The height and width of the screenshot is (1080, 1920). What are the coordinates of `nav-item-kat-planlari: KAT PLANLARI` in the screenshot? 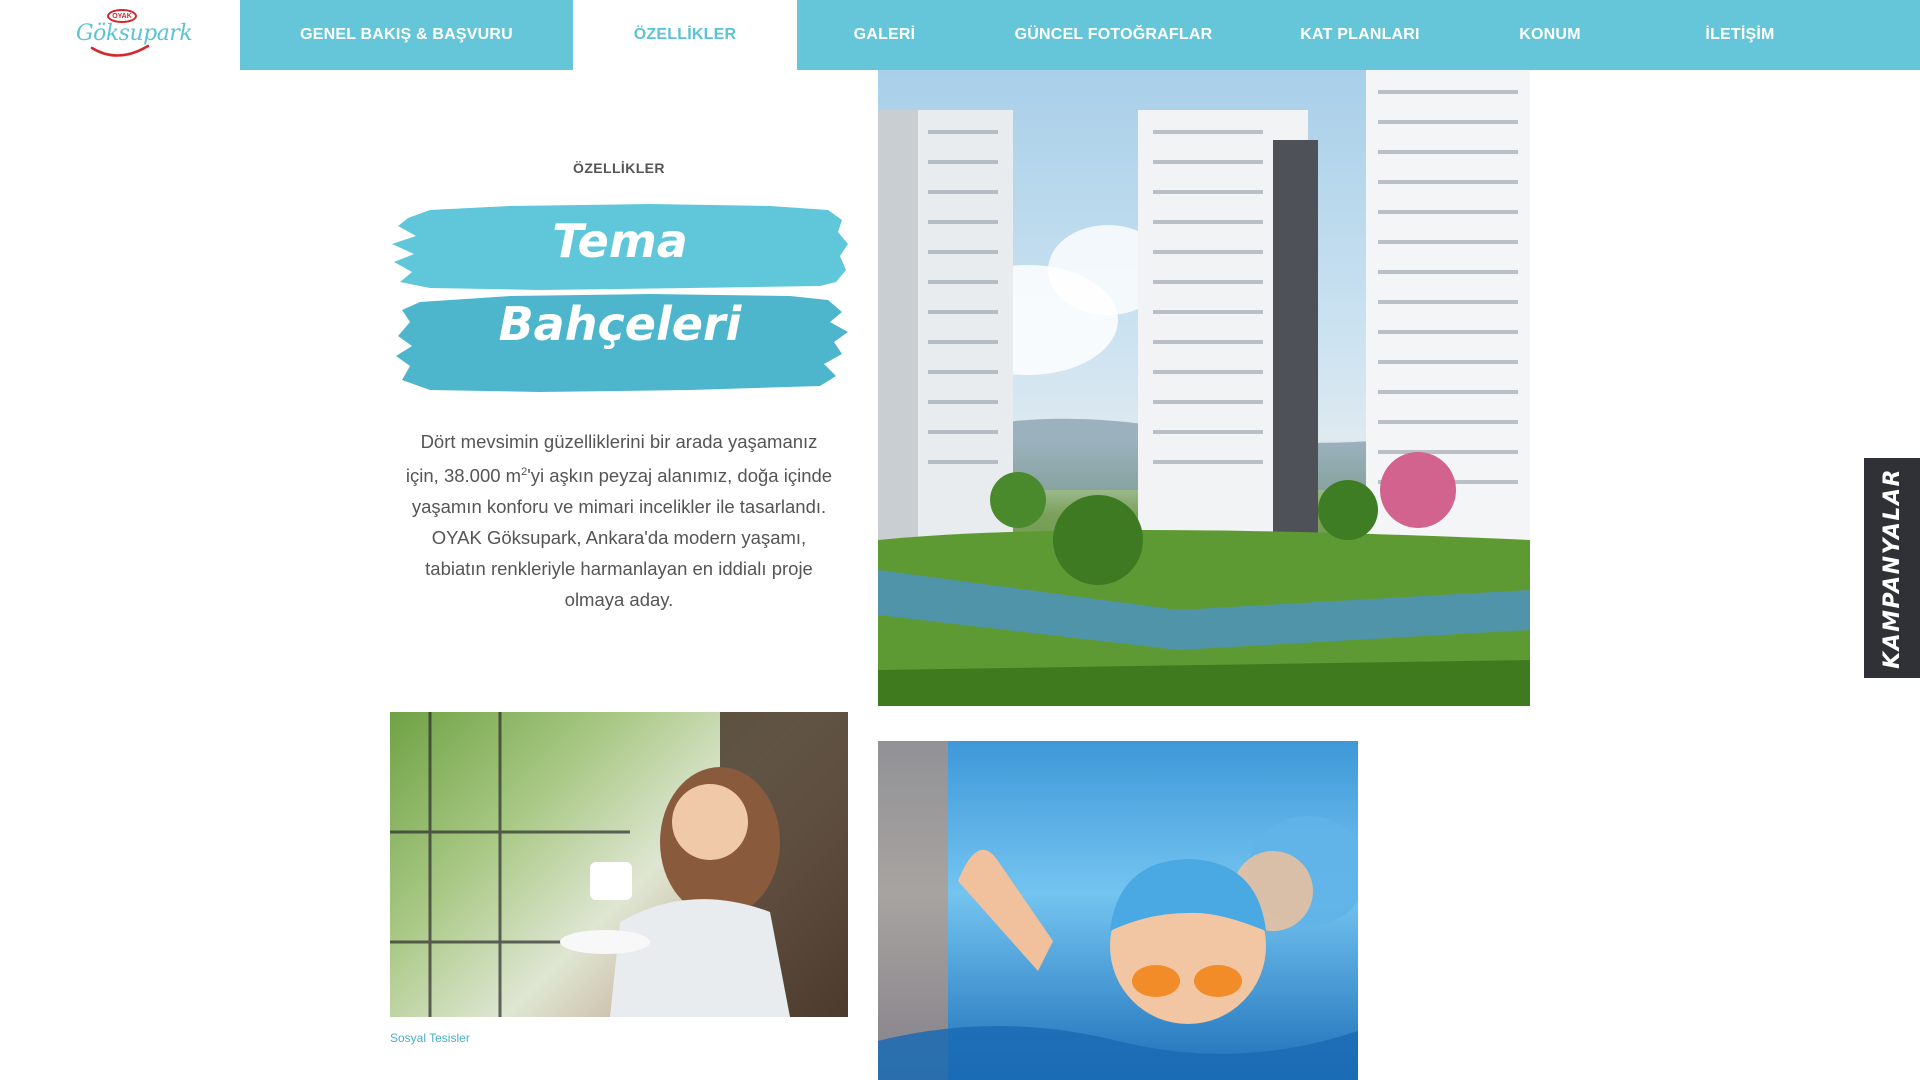 It's located at (1360, 35).